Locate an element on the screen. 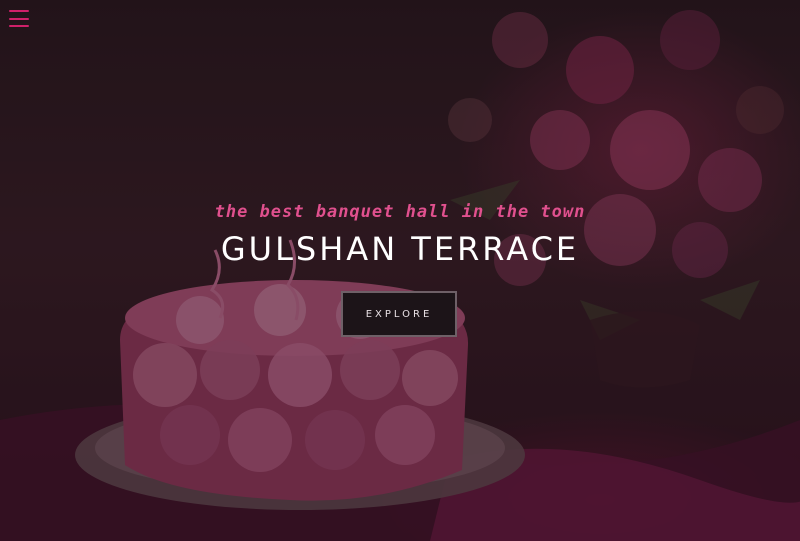 This screenshot has height=541, width=800. hero-tagline: the best banquet hall in the town is located at coordinates (400, 212).